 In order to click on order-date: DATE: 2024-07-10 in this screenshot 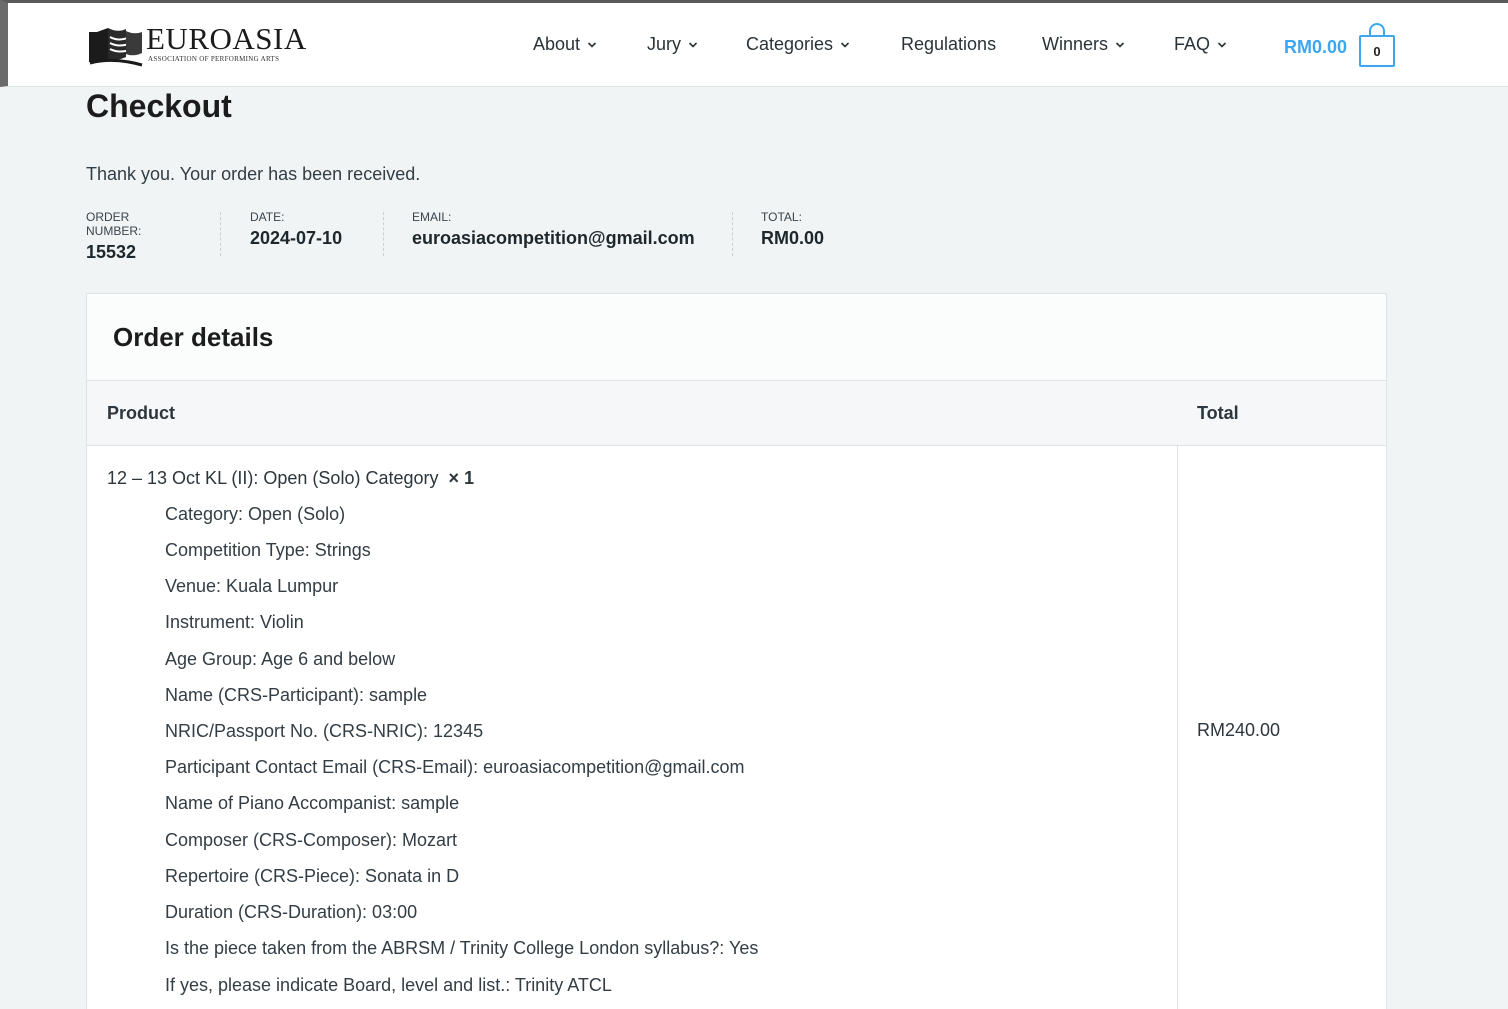, I will do `click(296, 233)`.